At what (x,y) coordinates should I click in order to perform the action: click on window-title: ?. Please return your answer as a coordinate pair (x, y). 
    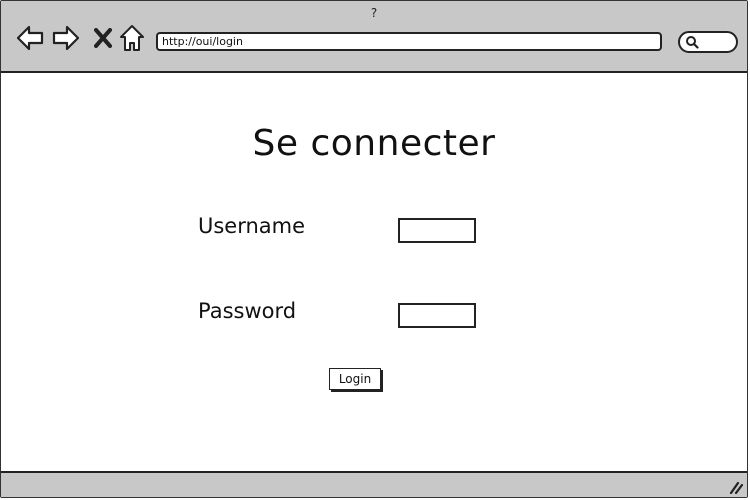
    Looking at the image, I should click on (374, 13).